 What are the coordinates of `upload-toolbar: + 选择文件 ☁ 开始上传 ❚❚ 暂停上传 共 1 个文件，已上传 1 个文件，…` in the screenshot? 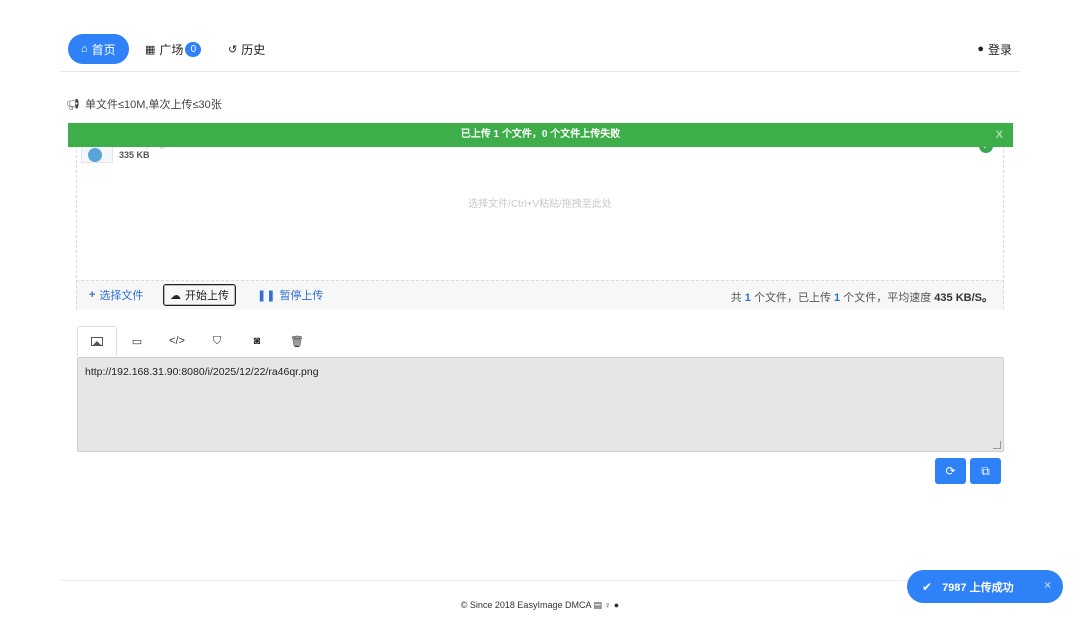 It's located at (540, 294).